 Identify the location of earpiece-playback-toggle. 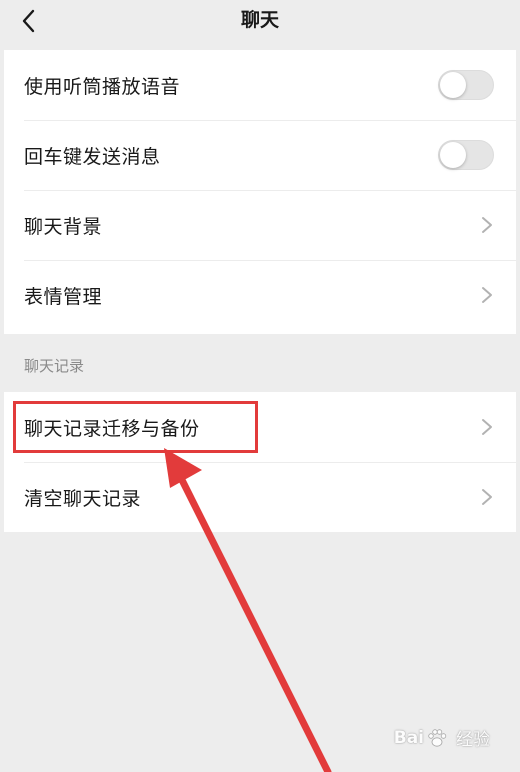
(466, 85).